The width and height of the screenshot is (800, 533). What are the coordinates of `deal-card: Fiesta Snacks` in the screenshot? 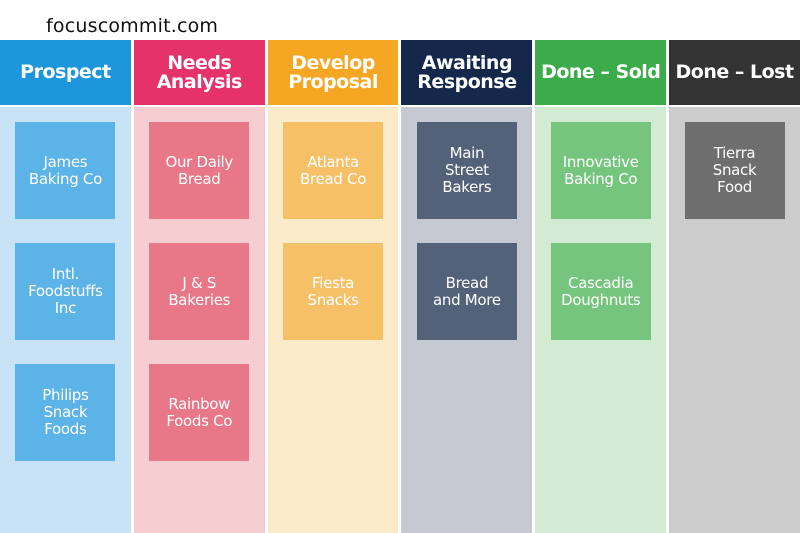 It's located at (333, 291).